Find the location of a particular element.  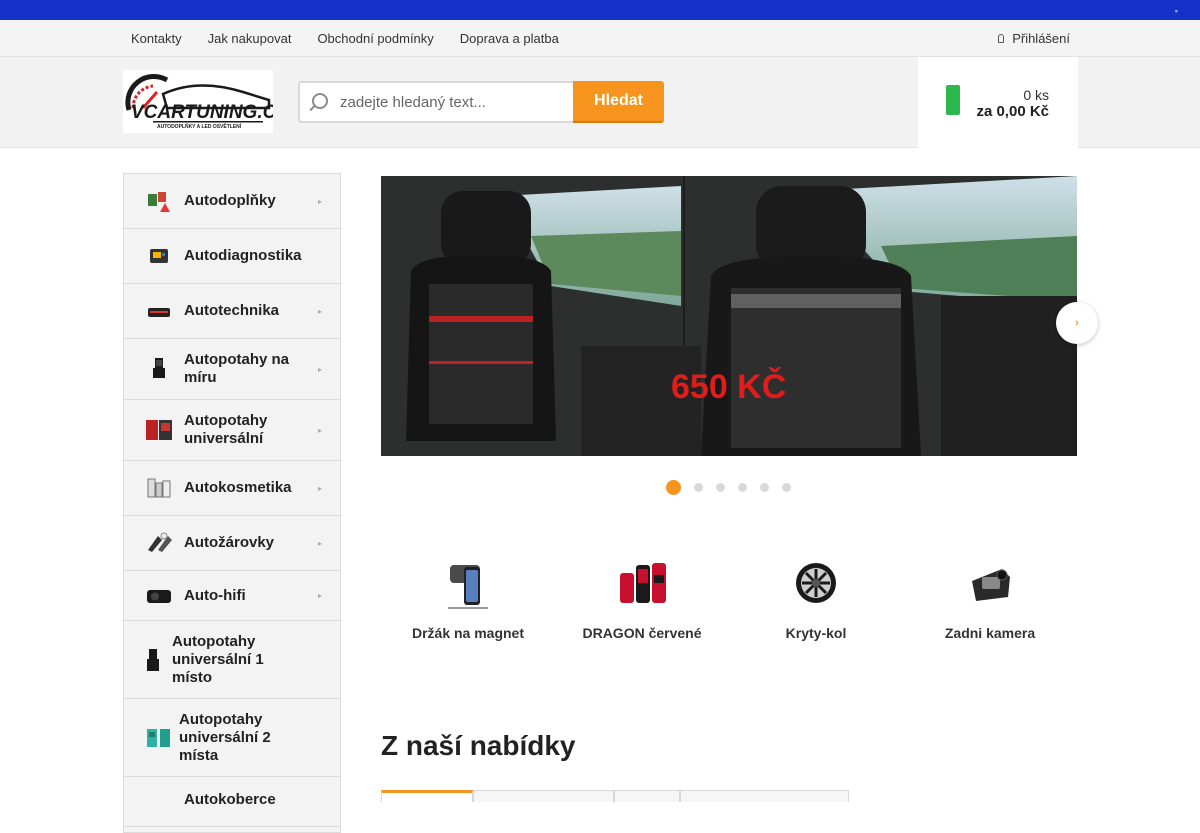

category-autodiagnostika: Autodiagnostika is located at coordinates (232, 256).